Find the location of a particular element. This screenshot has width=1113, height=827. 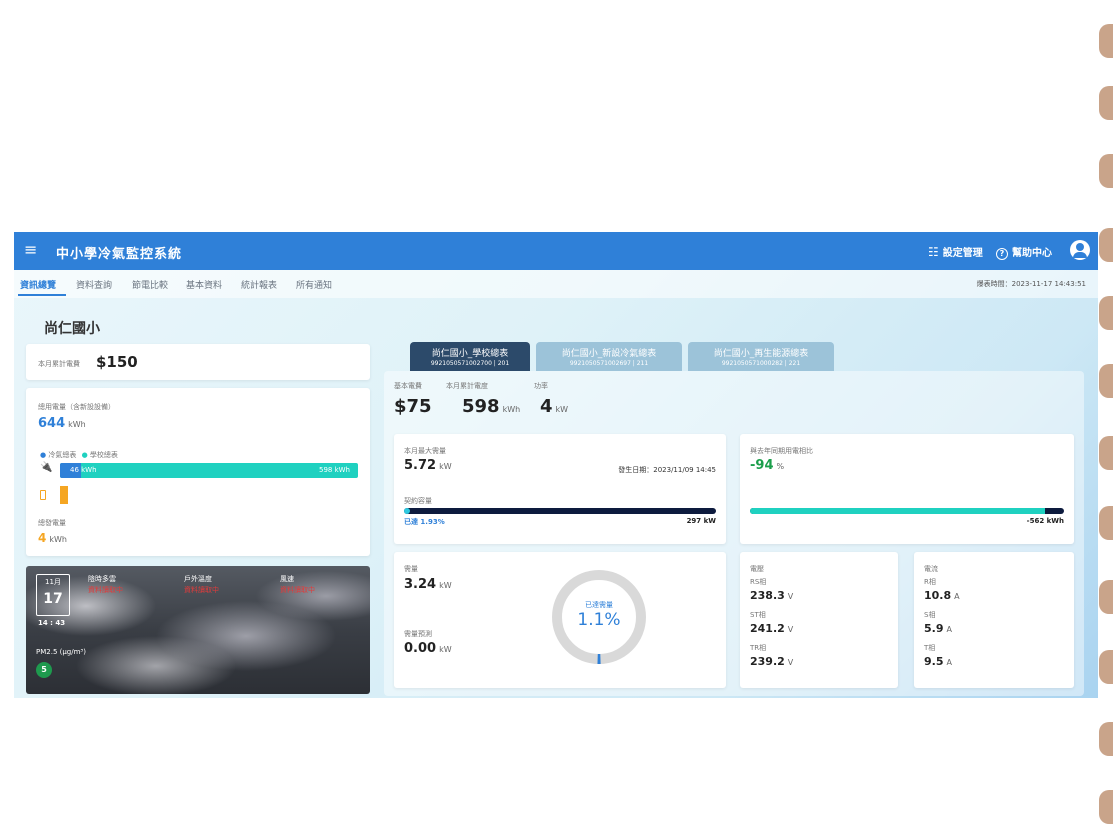

voltage-rs-value: 238.3 is located at coordinates (767, 595).